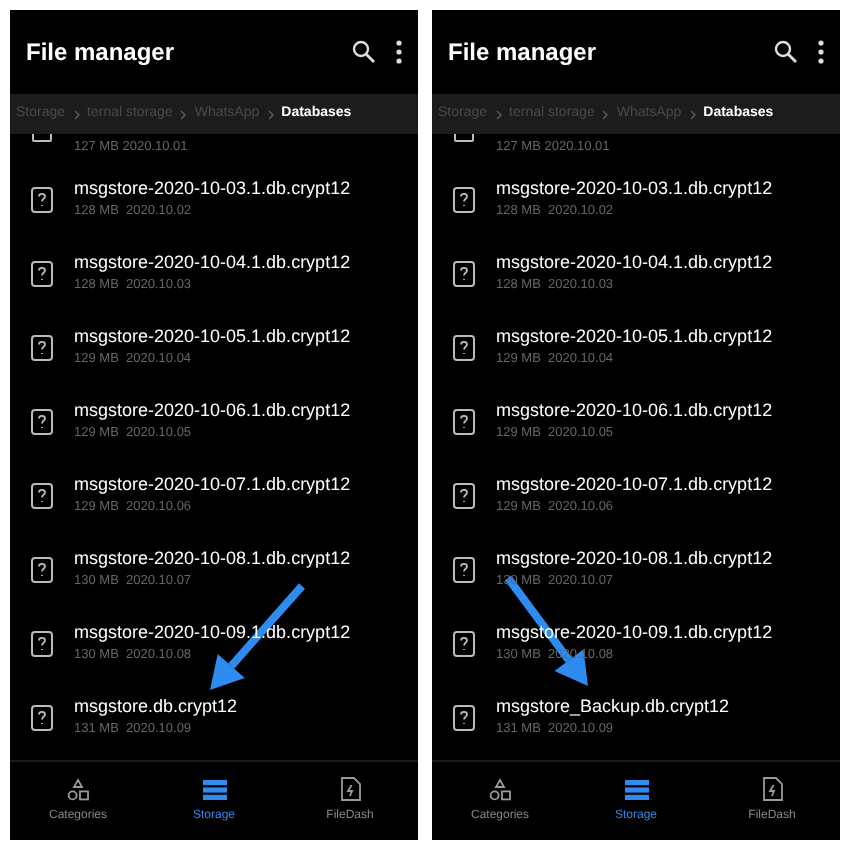 This screenshot has width=850, height=850. Describe the element at coordinates (613, 706) in the screenshot. I see `file-name: msgstore_Backup.db.crypt12` at that location.